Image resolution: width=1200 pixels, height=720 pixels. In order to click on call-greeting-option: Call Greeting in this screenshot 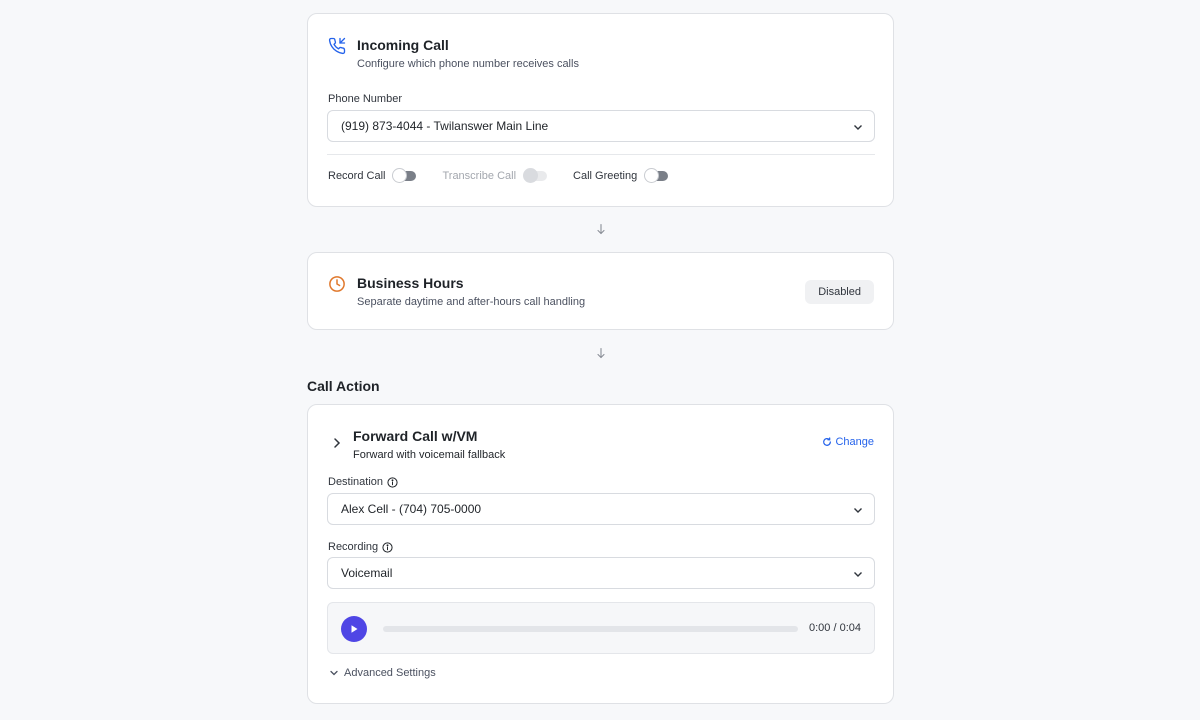, I will do `click(621, 175)`.